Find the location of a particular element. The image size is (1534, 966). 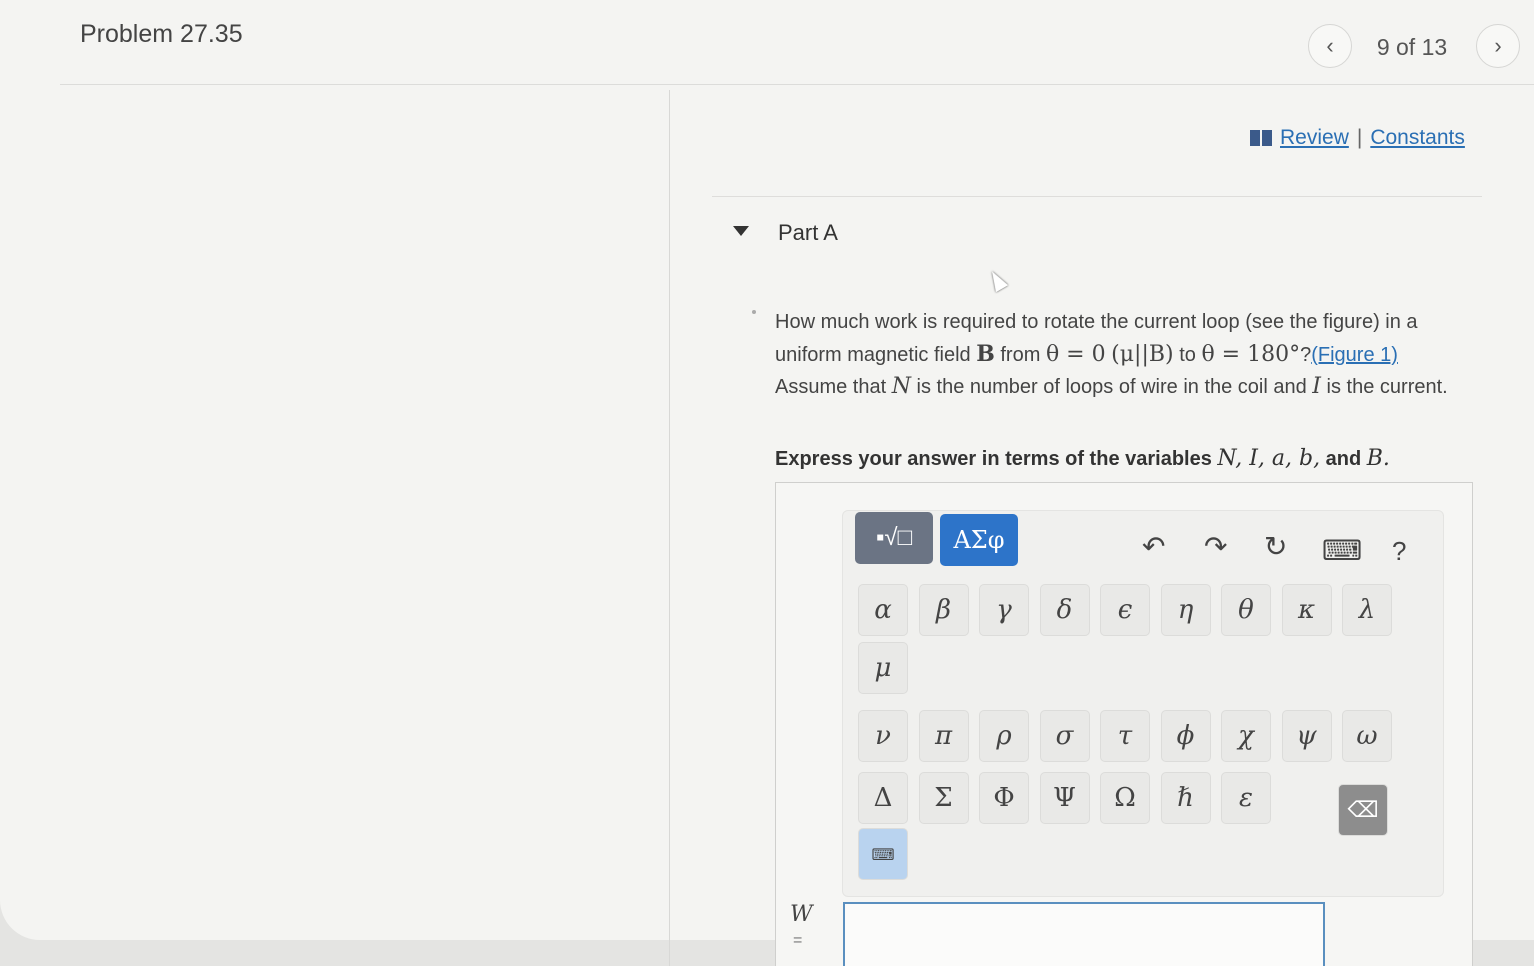

var-i: I is located at coordinates (1316, 386).